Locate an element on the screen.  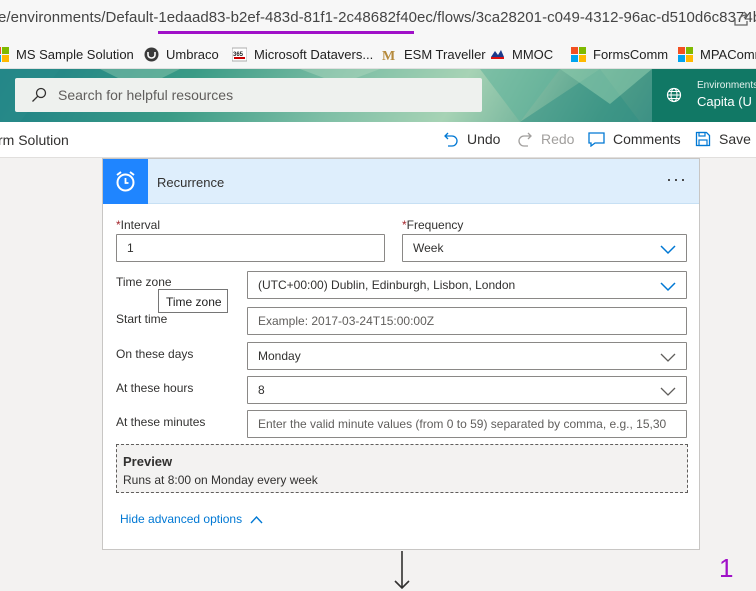
environment-name: Capita (U is located at coordinates (724, 101).